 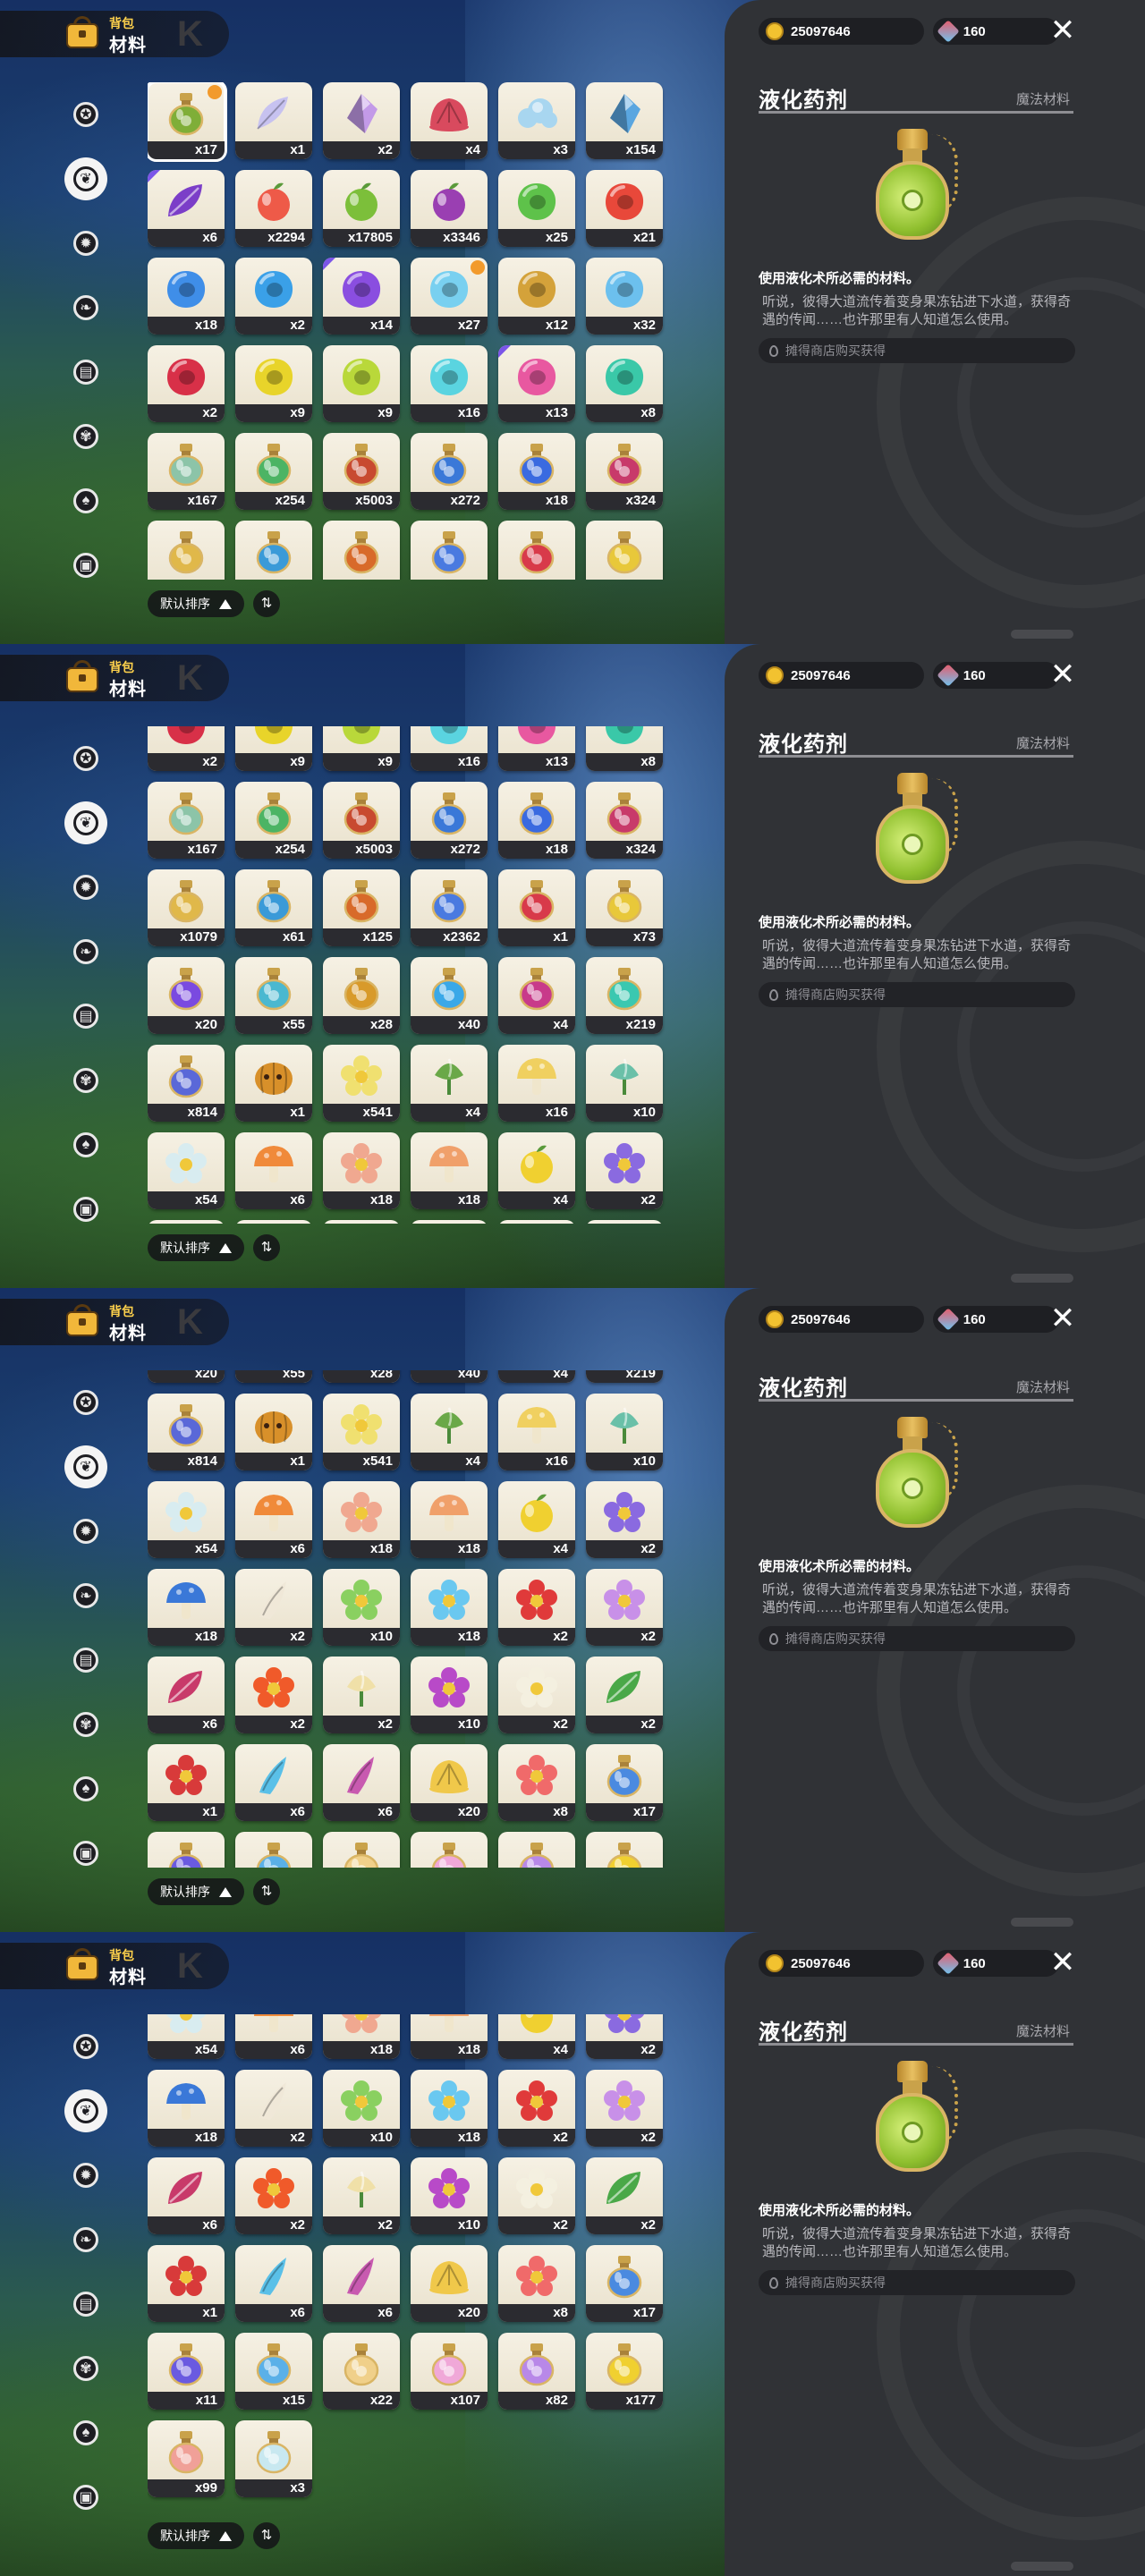 I want to click on item-slot: x13, so click(x=536, y=748).